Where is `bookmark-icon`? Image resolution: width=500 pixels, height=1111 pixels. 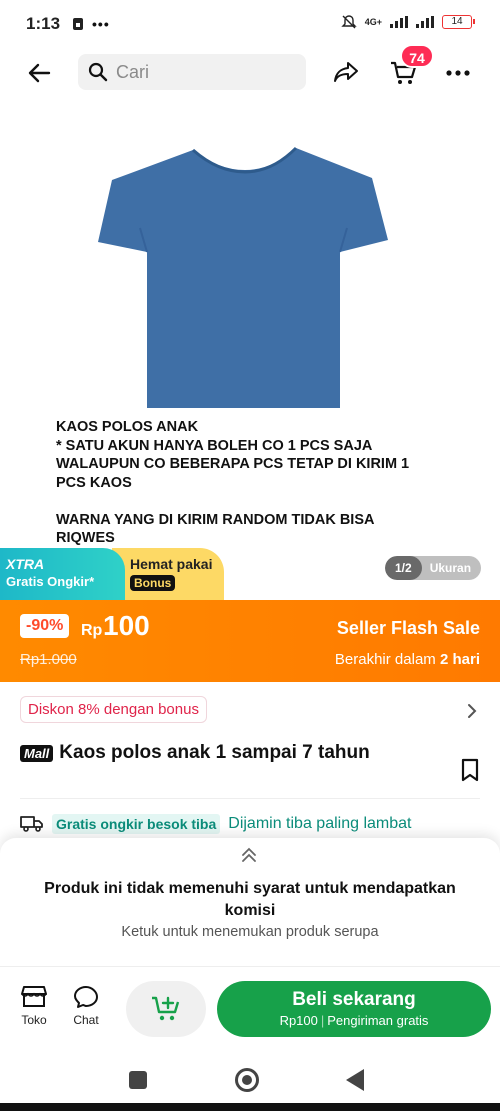 bookmark-icon is located at coordinates (470, 770).